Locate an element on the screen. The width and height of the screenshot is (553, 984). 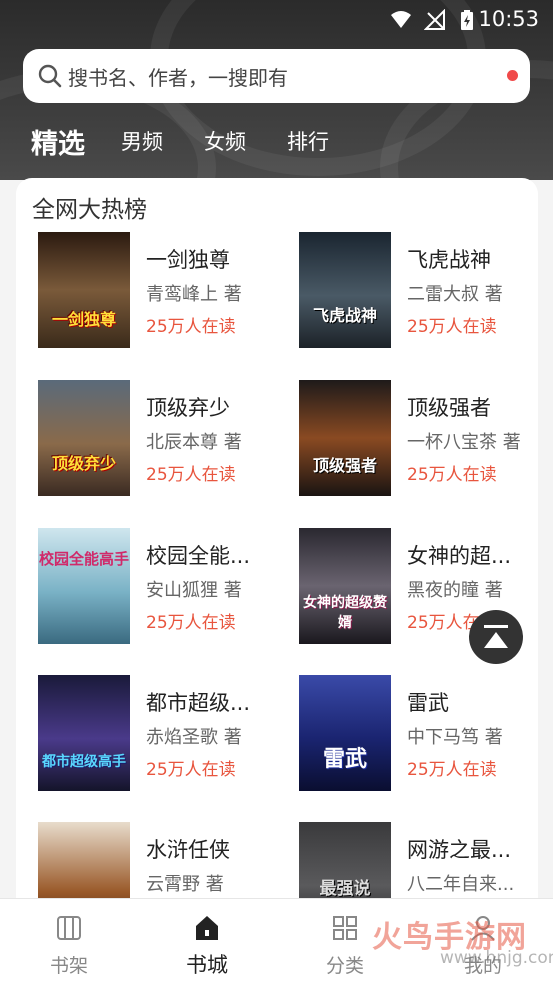
nav-label: 书架 is located at coordinates (68, 966).